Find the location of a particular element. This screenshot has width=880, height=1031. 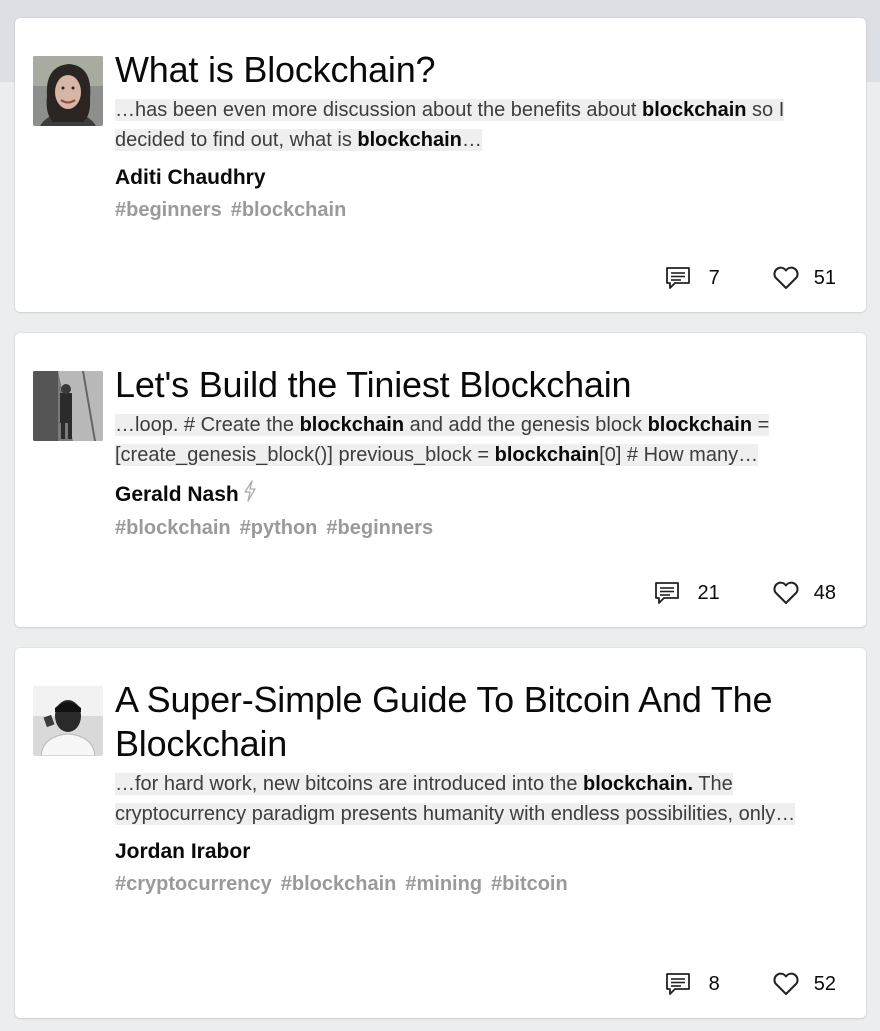

likes-count: 52 is located at coordinates (804, 984).